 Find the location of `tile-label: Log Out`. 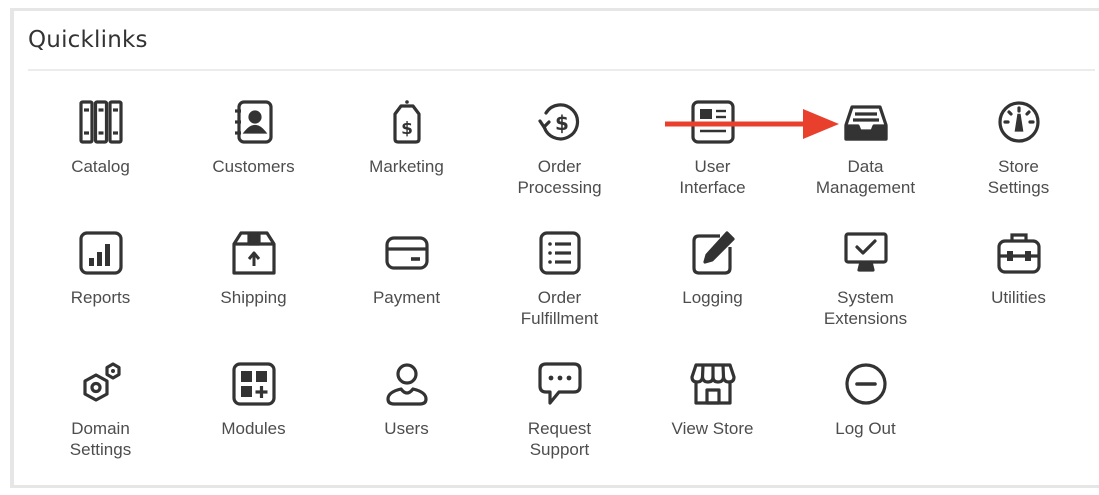

tile-label: Log Out is located at coordinates (865, 428).